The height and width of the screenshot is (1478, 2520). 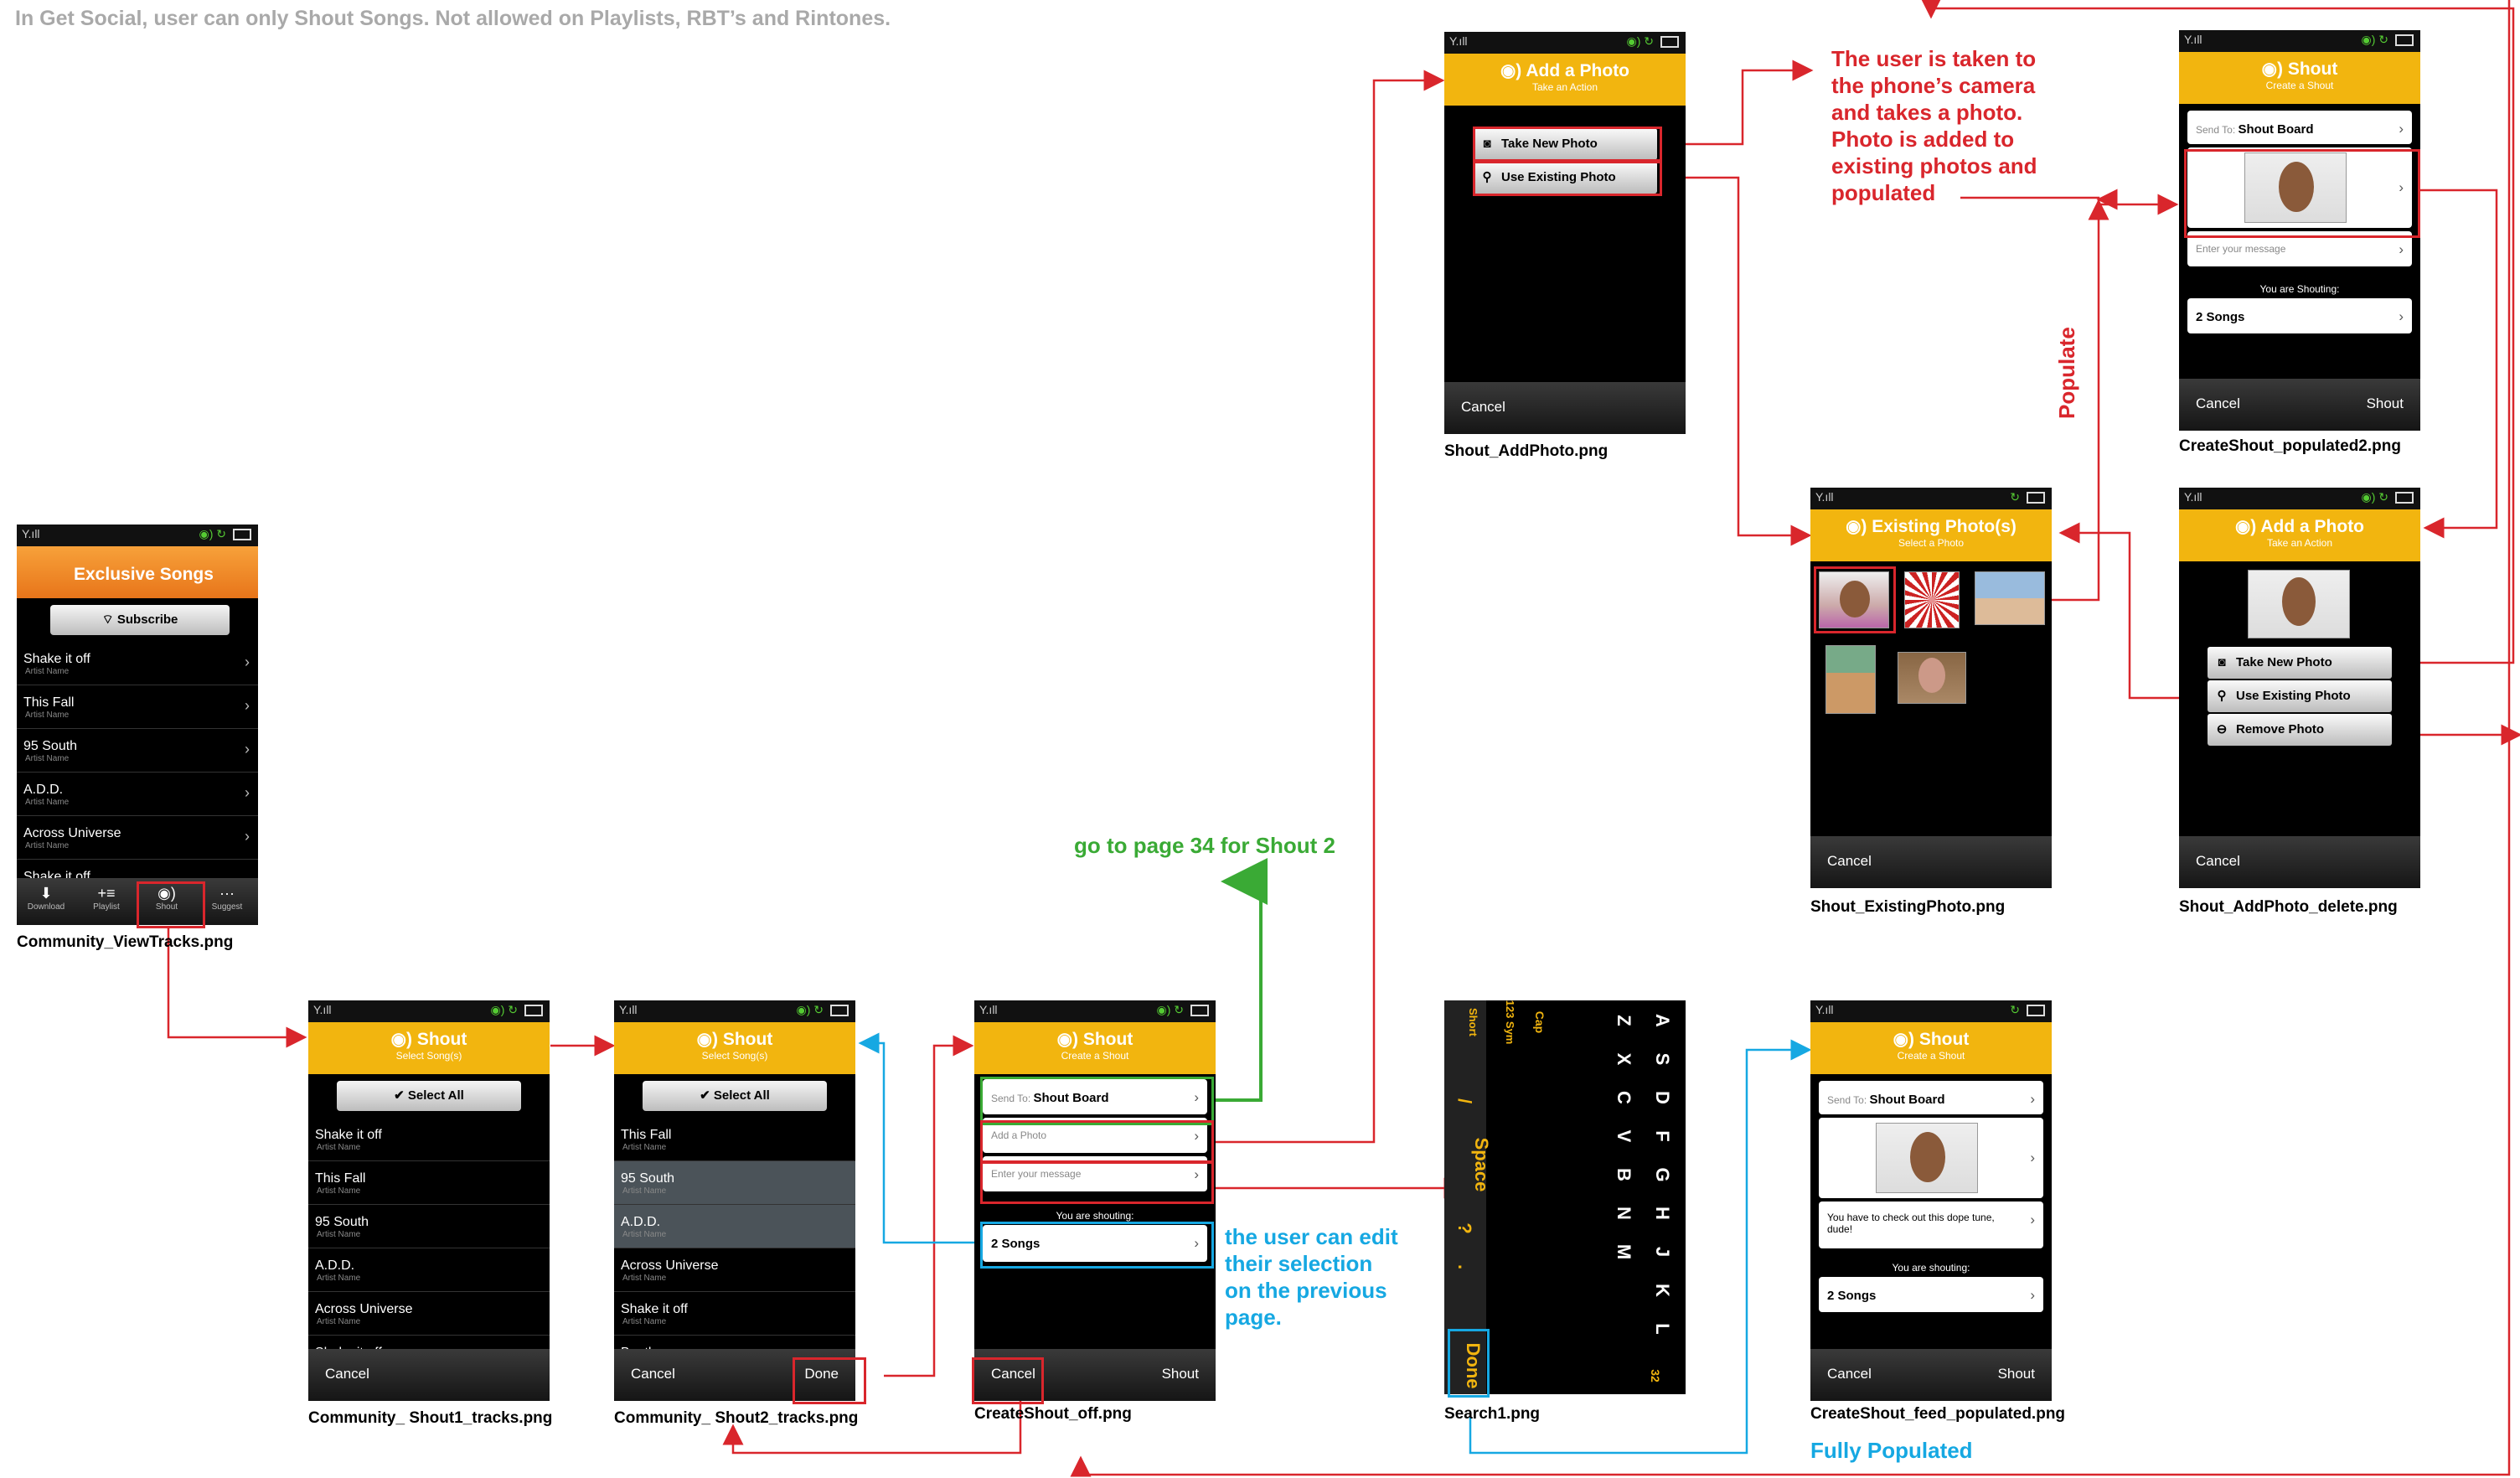 I want to click on keyboard-key: B, so click(x=1623, y=1175).